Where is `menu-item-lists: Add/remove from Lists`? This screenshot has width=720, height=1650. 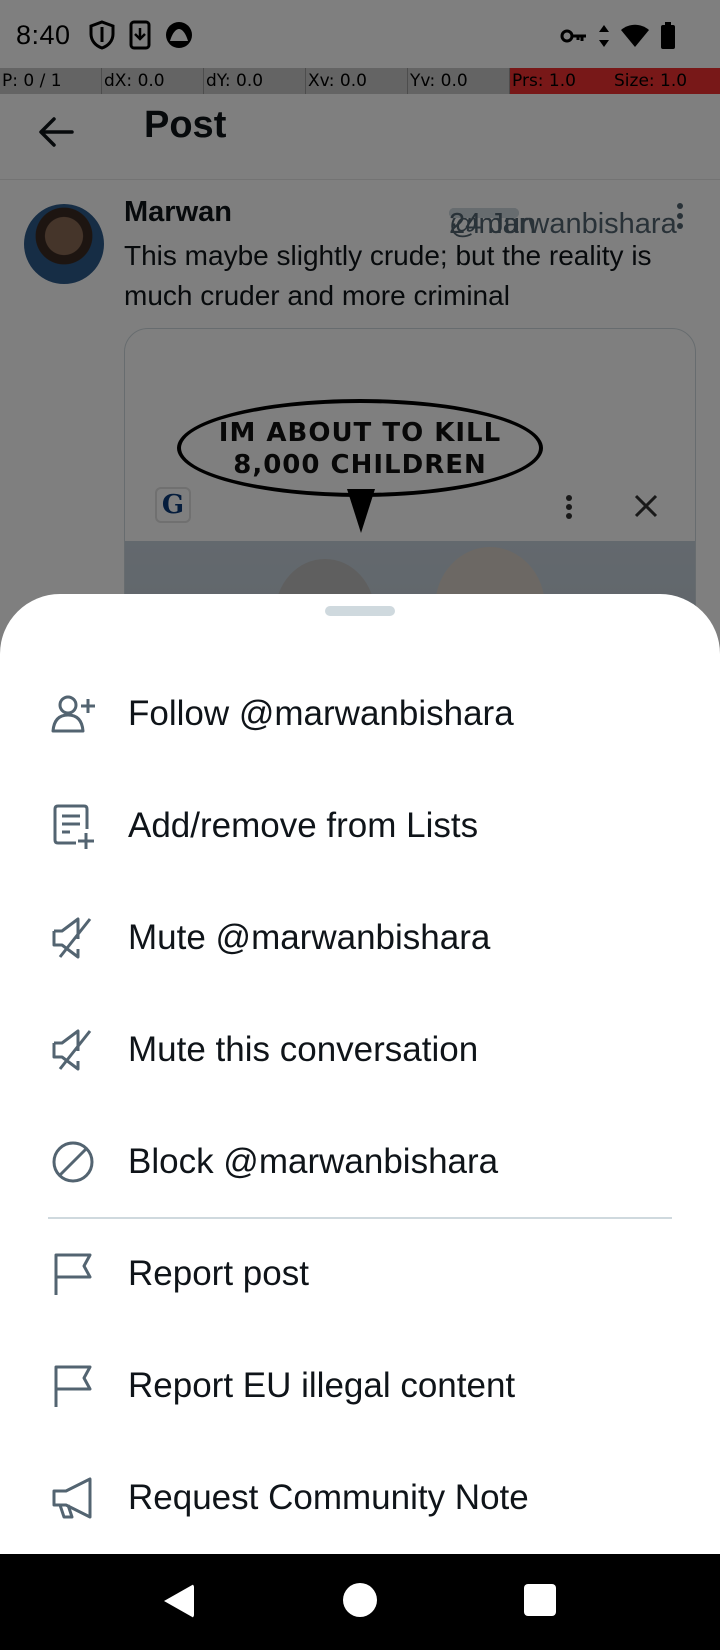
menu-item-lists: Add/remove from Lists is located at coordinates (360, 826).